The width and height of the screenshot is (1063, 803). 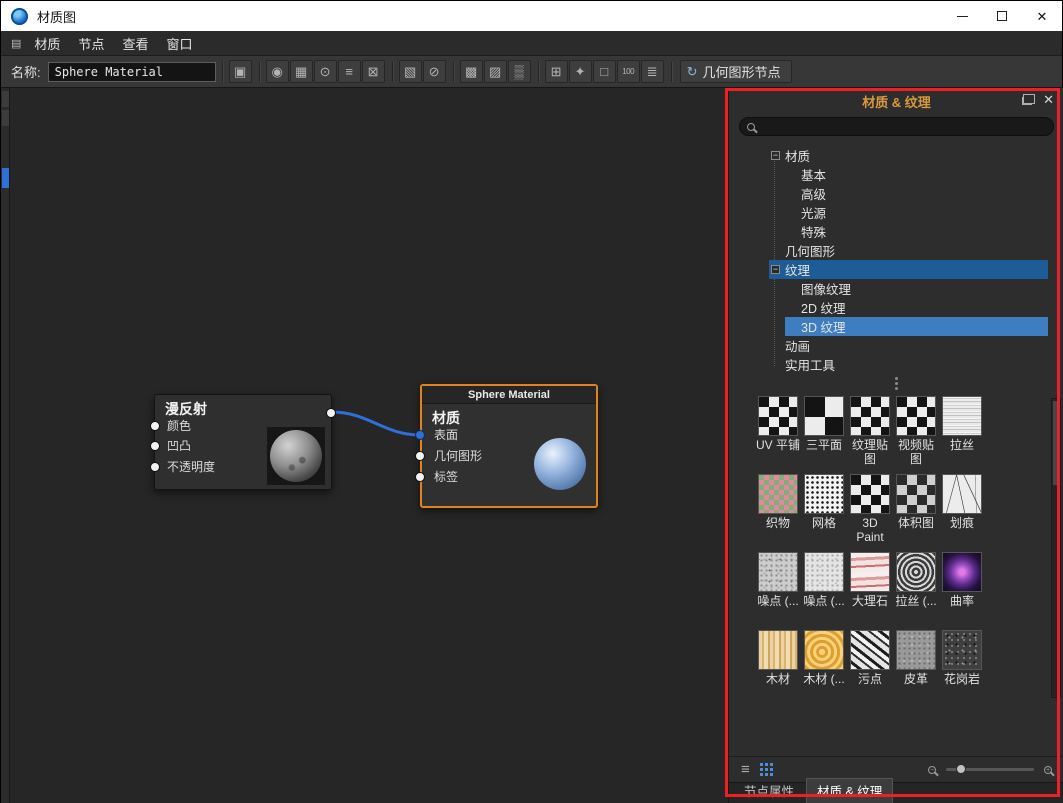 What do you see at coordinates (888, 269) in the screenshot?
I see `tree-item-texture: − 纹理` at bounding box center [888, 269].